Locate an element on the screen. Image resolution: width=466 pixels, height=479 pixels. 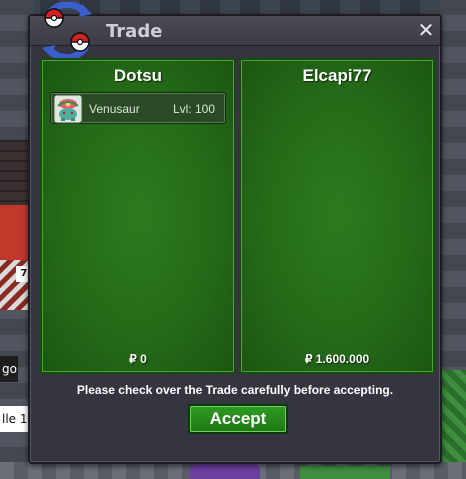
world-sign-dark: go is located at coordinates (9, 369).